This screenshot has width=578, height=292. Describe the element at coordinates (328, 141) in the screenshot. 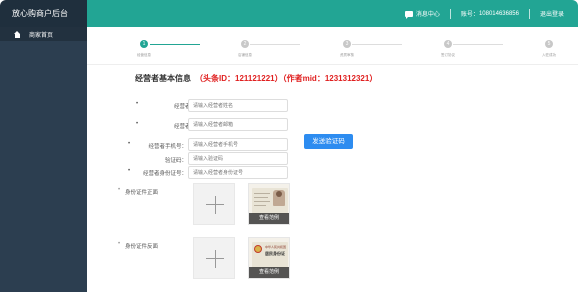

I see `send-code-button: 发送验证码` at that location.